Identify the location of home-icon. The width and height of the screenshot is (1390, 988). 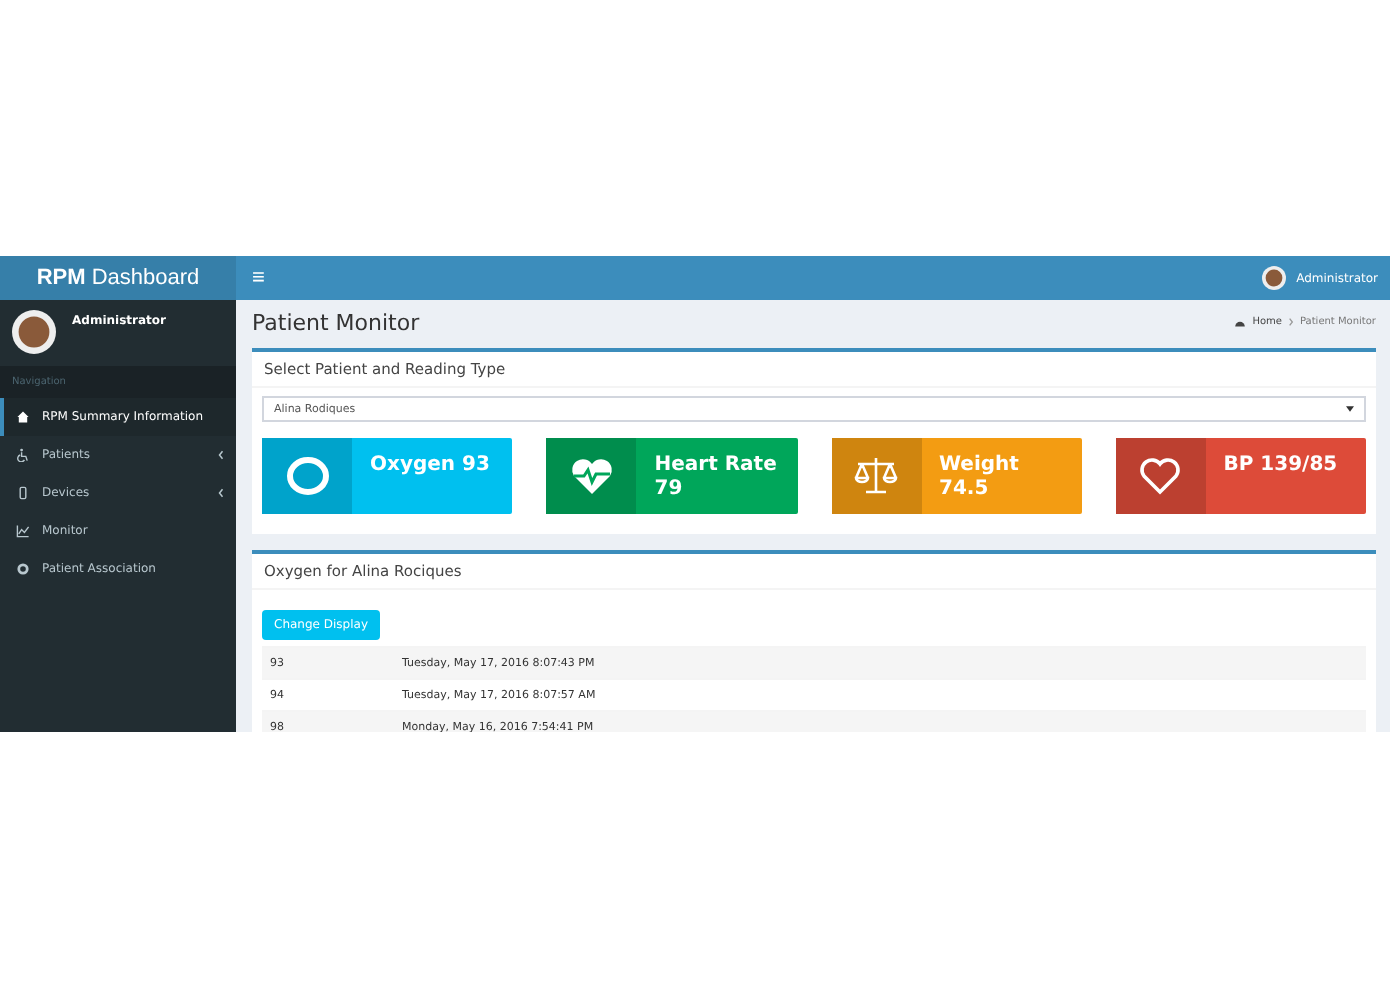
(23, 417).